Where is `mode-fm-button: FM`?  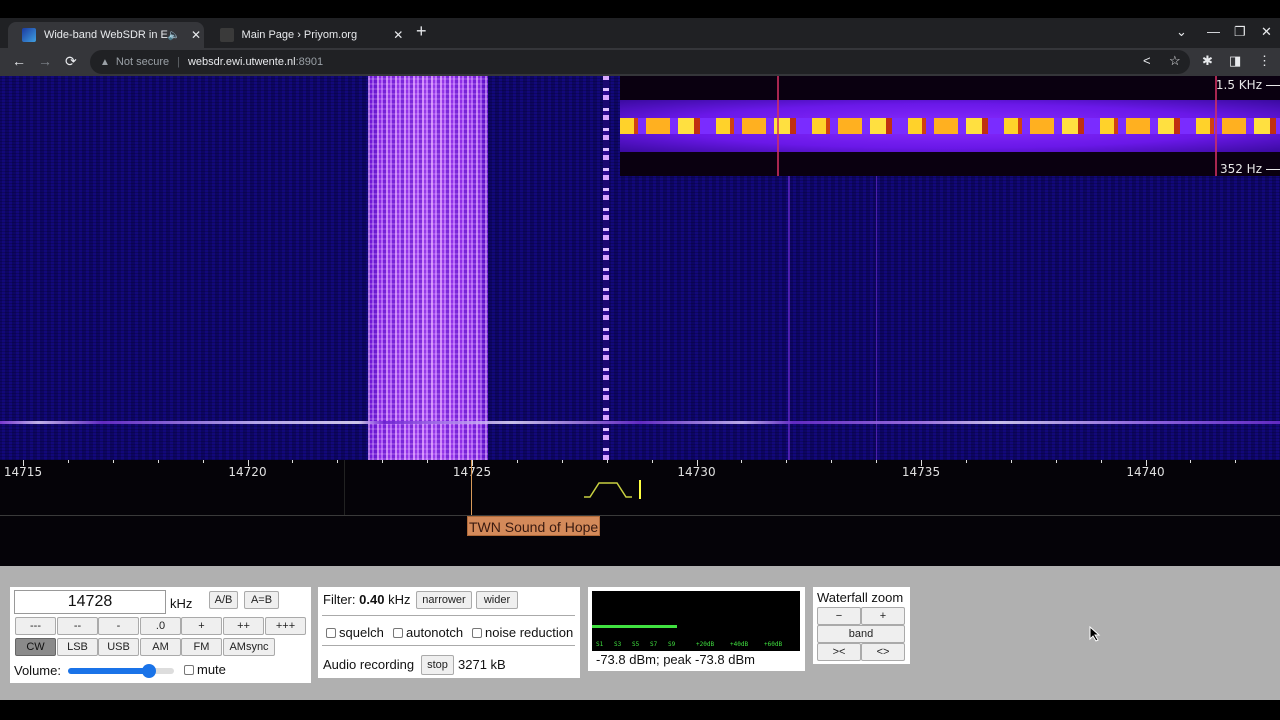
mode-fm-button: FM is located at coordinates (201, 647).